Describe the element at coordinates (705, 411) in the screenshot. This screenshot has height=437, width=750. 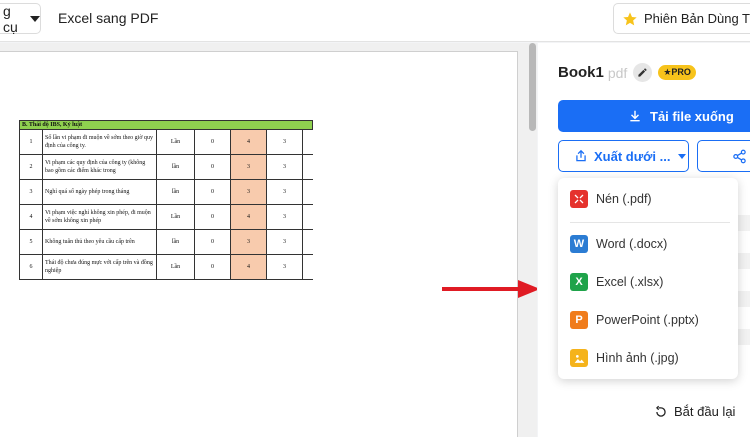
I see `restart-label: Bắt đầu lại` at that location.